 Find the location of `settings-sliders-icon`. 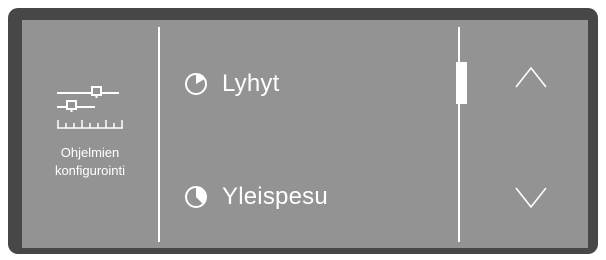

settings-sliders-icon is located at coordinates (90, 107).